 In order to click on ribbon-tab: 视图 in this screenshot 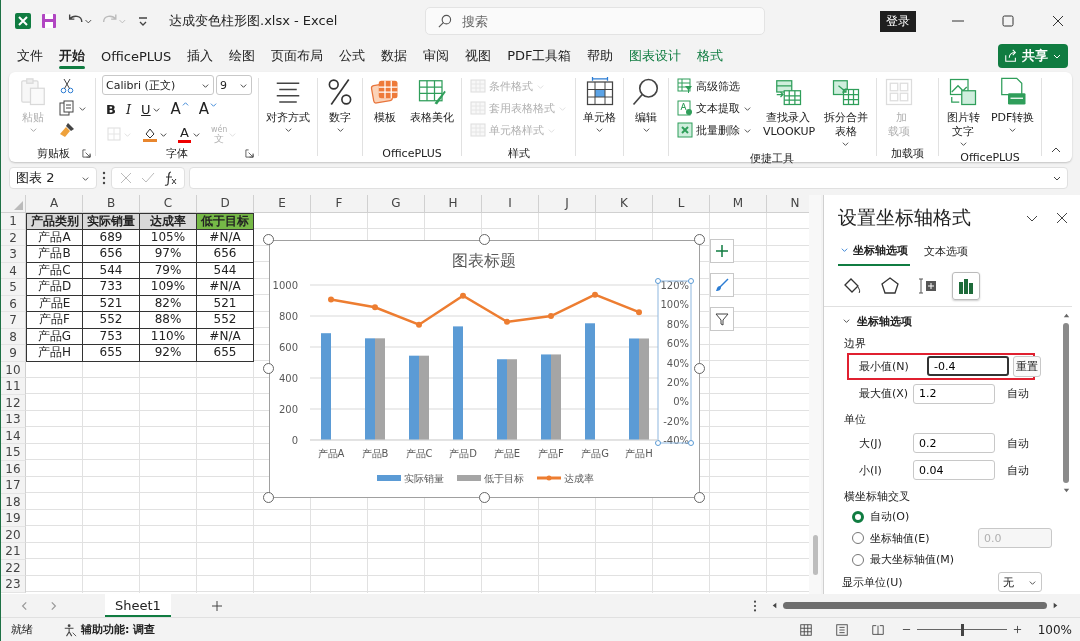, I will do `click(478, 56)`.